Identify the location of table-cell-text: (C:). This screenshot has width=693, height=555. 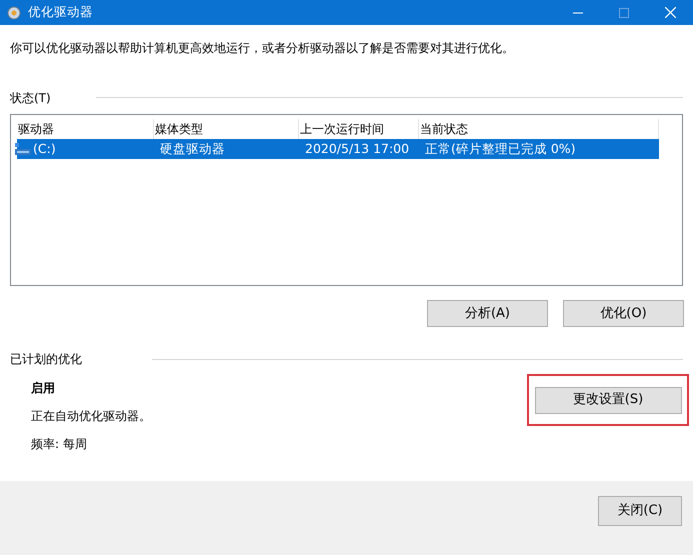
(44, 149).